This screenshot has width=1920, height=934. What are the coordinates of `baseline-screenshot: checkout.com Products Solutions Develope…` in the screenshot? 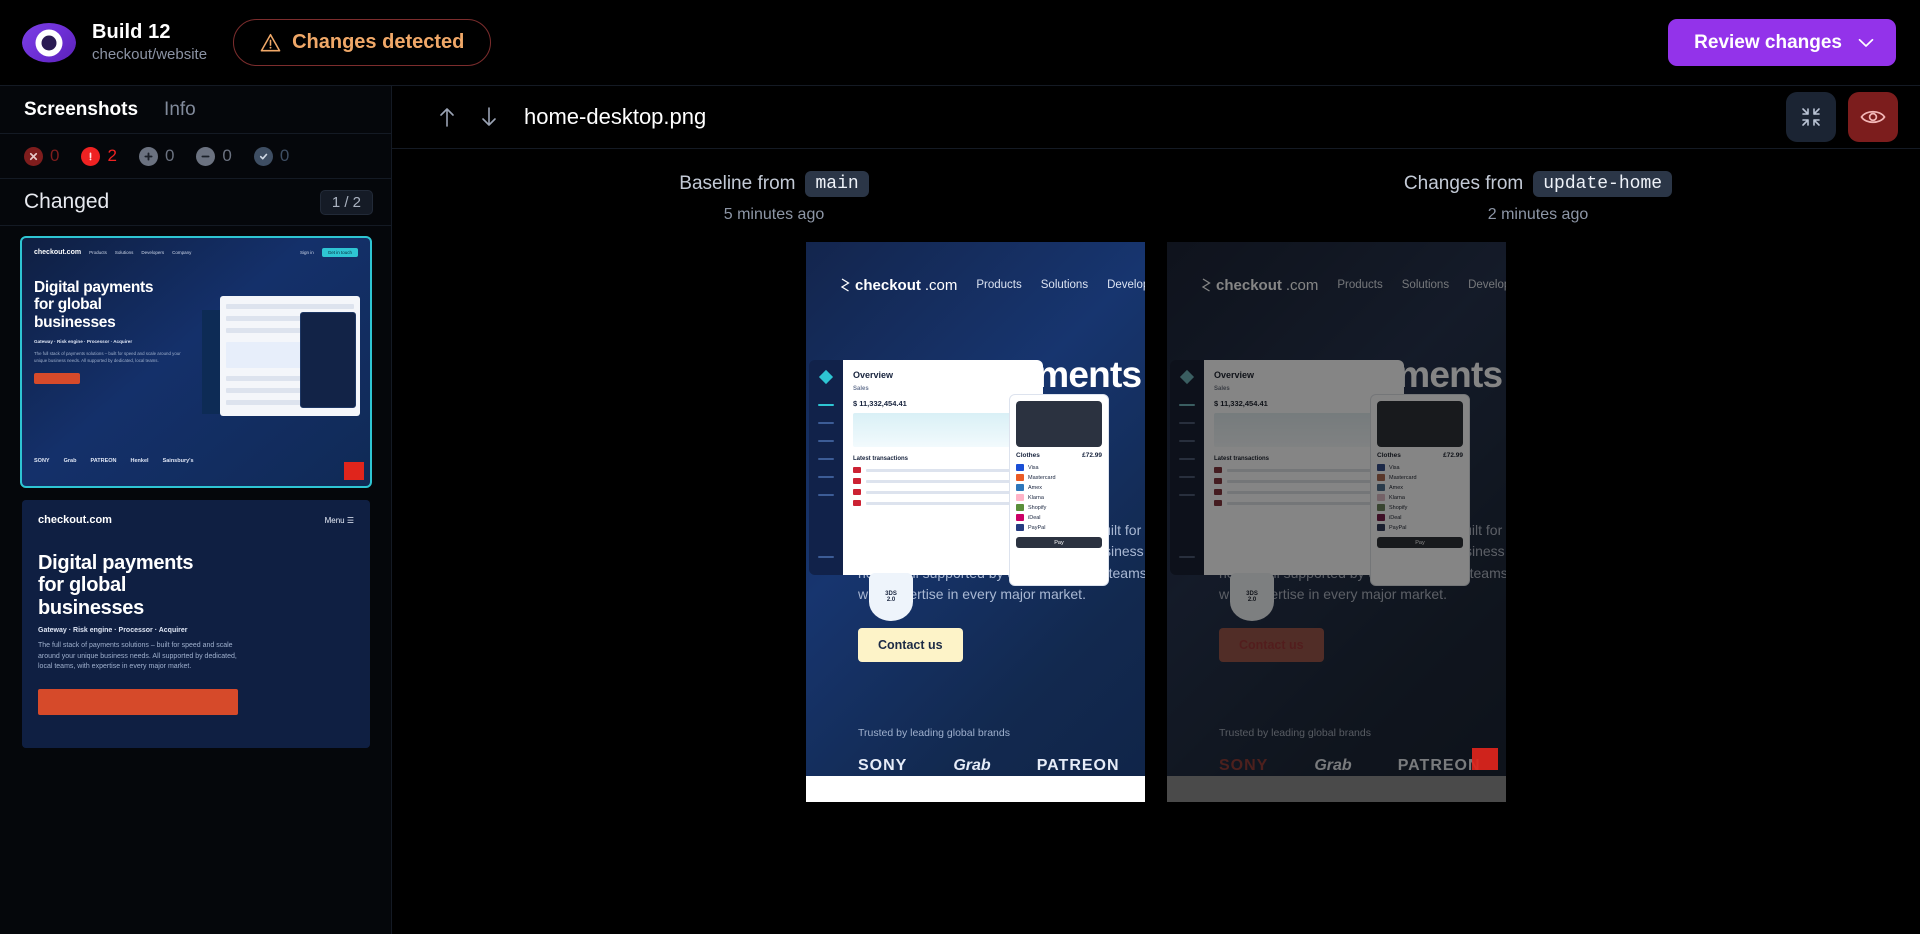 It's located at (975, 522).